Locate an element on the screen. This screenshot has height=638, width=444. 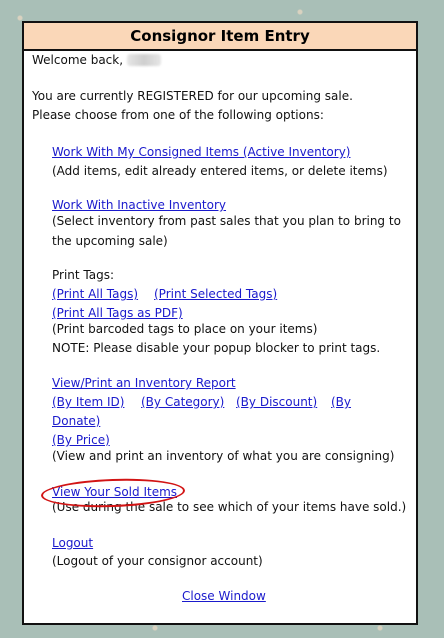
inactive-inventory-desc-2: the upcoming sale) is located at coordinates (110, 241).